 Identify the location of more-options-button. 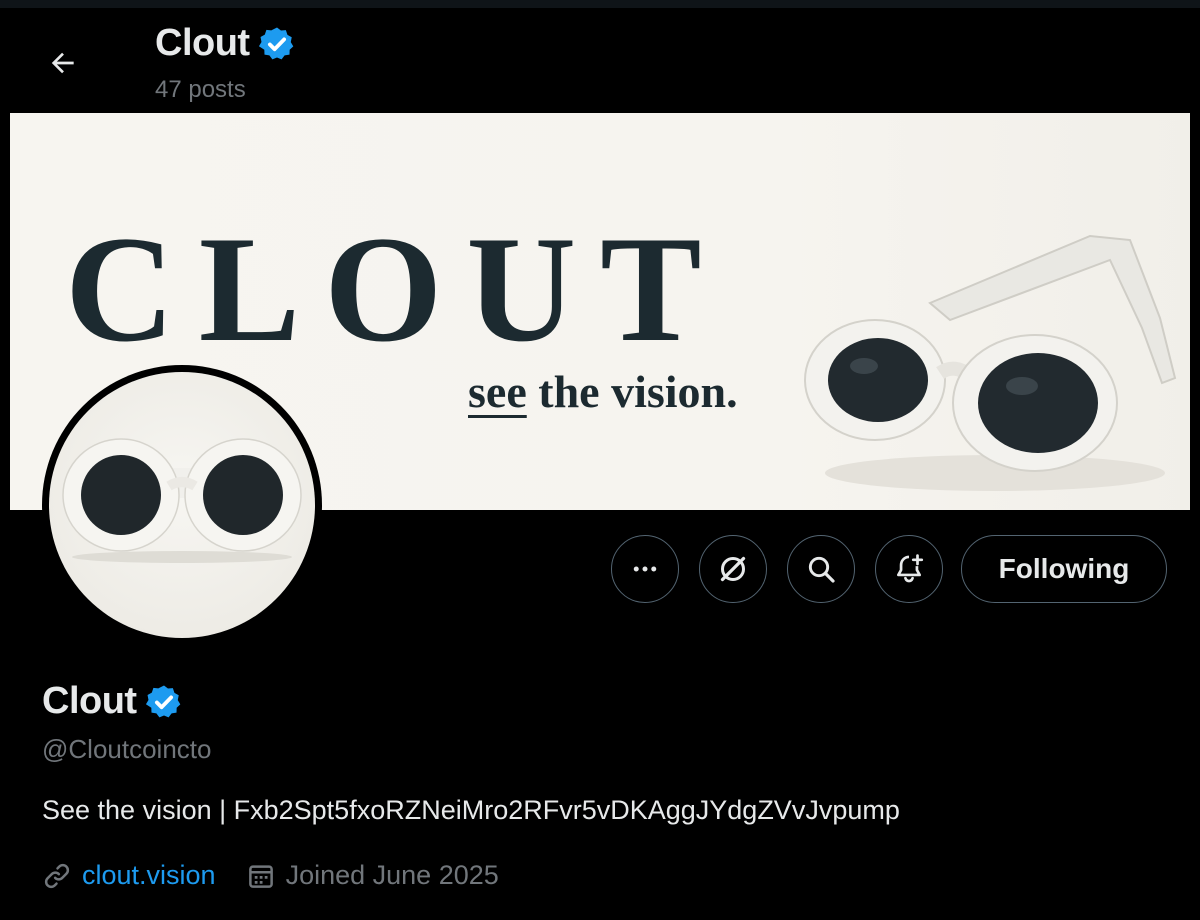
(645, 569).